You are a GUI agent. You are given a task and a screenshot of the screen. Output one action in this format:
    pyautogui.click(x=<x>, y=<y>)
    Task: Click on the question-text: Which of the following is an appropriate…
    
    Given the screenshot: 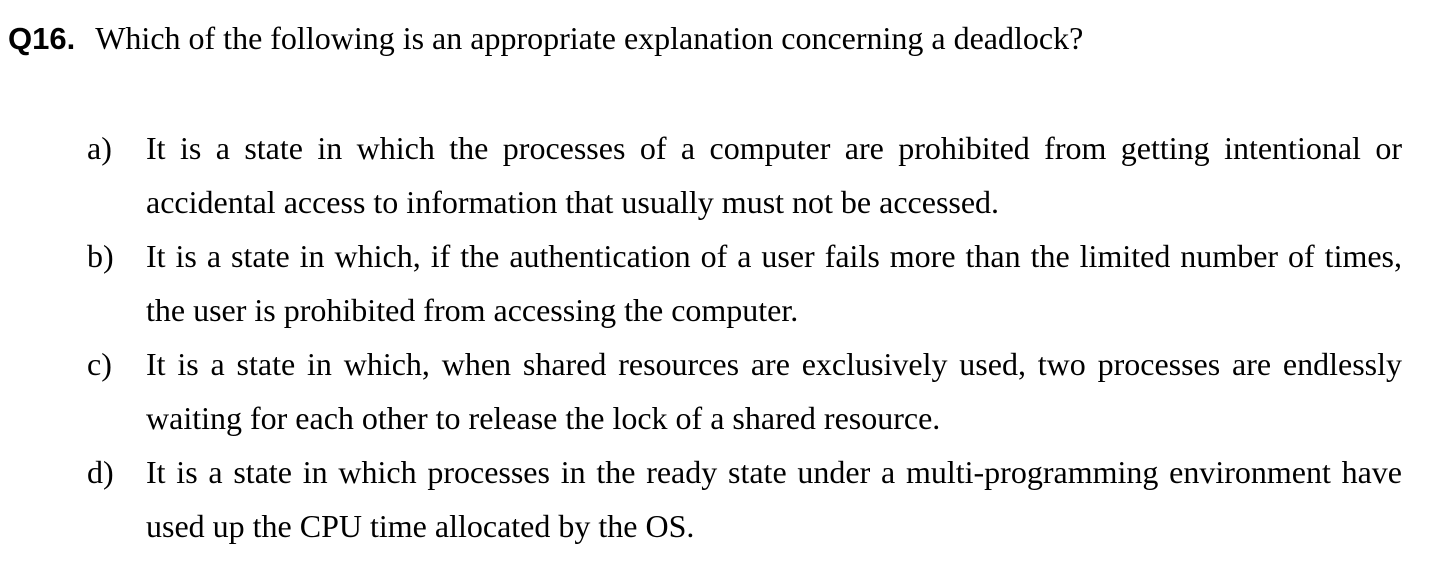 What is the action you would take?
    pyautogui.click(x=589, y=38)
    